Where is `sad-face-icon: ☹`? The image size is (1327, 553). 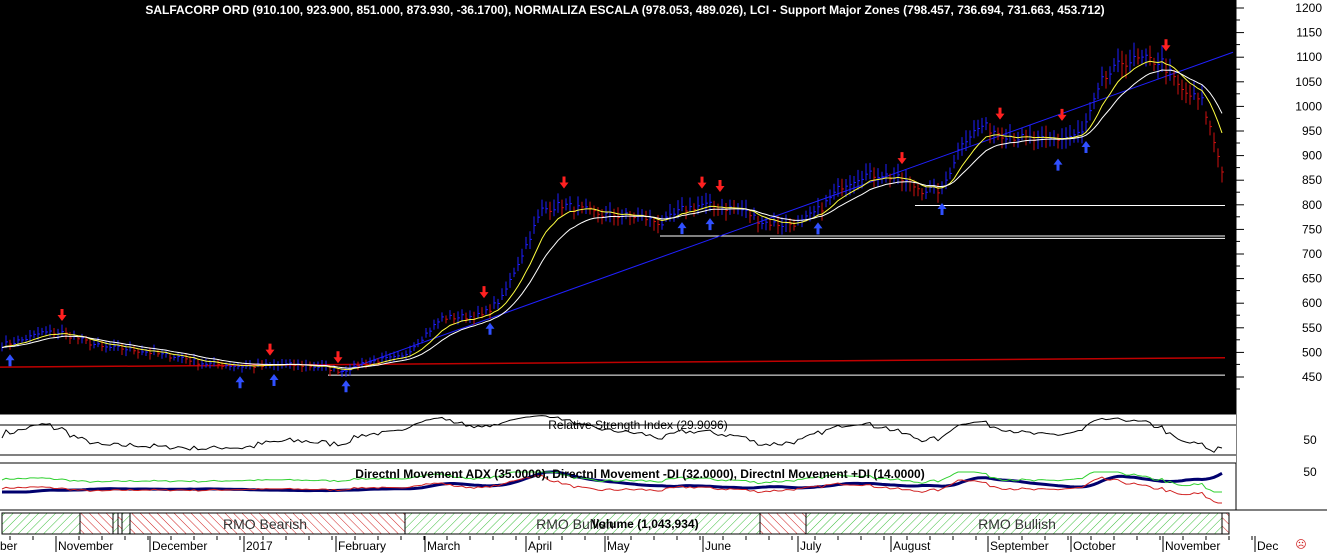
sad-face-icon: ☹ is located at coordinates (1300, 545).